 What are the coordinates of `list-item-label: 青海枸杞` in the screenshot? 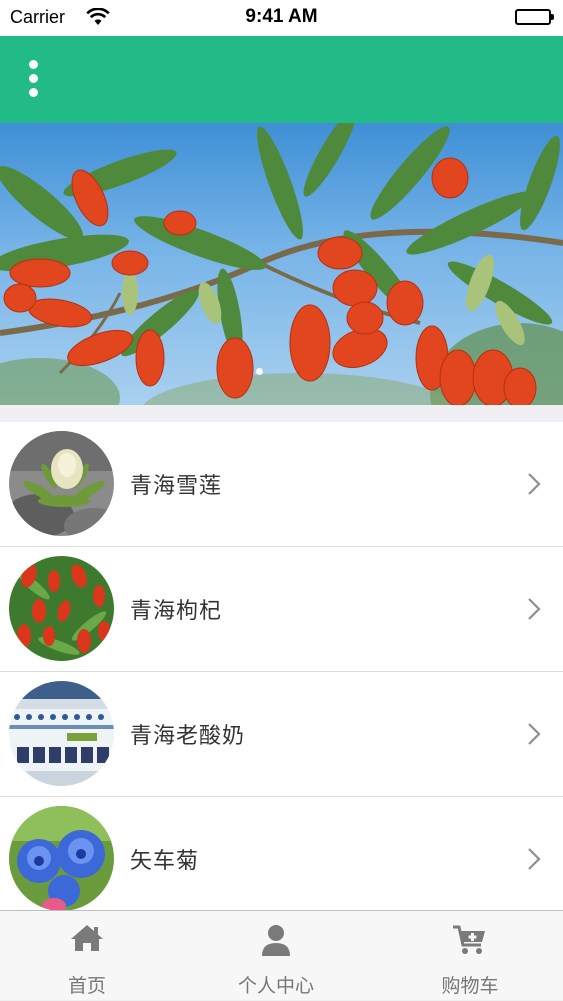 It's located at (176, 611).